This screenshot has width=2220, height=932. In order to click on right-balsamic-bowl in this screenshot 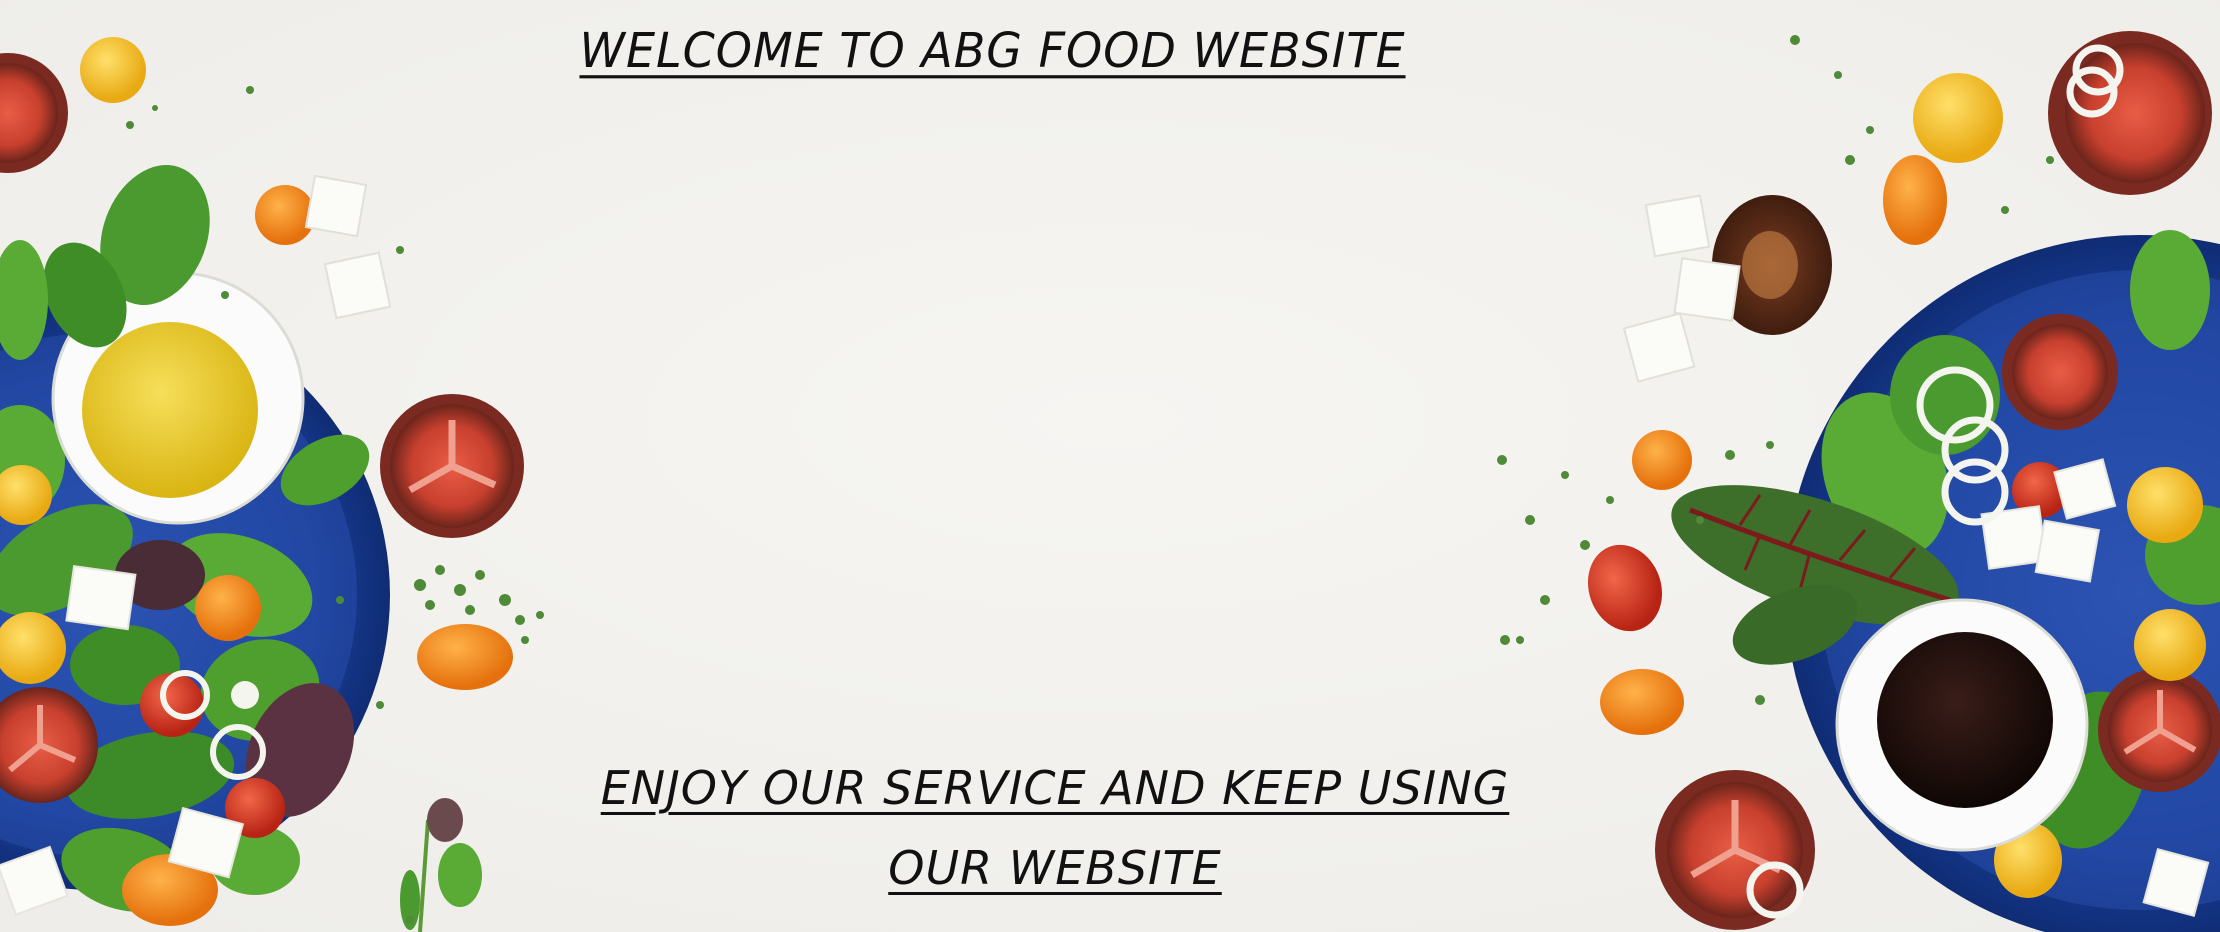, I will do `click(1962, 725)`.